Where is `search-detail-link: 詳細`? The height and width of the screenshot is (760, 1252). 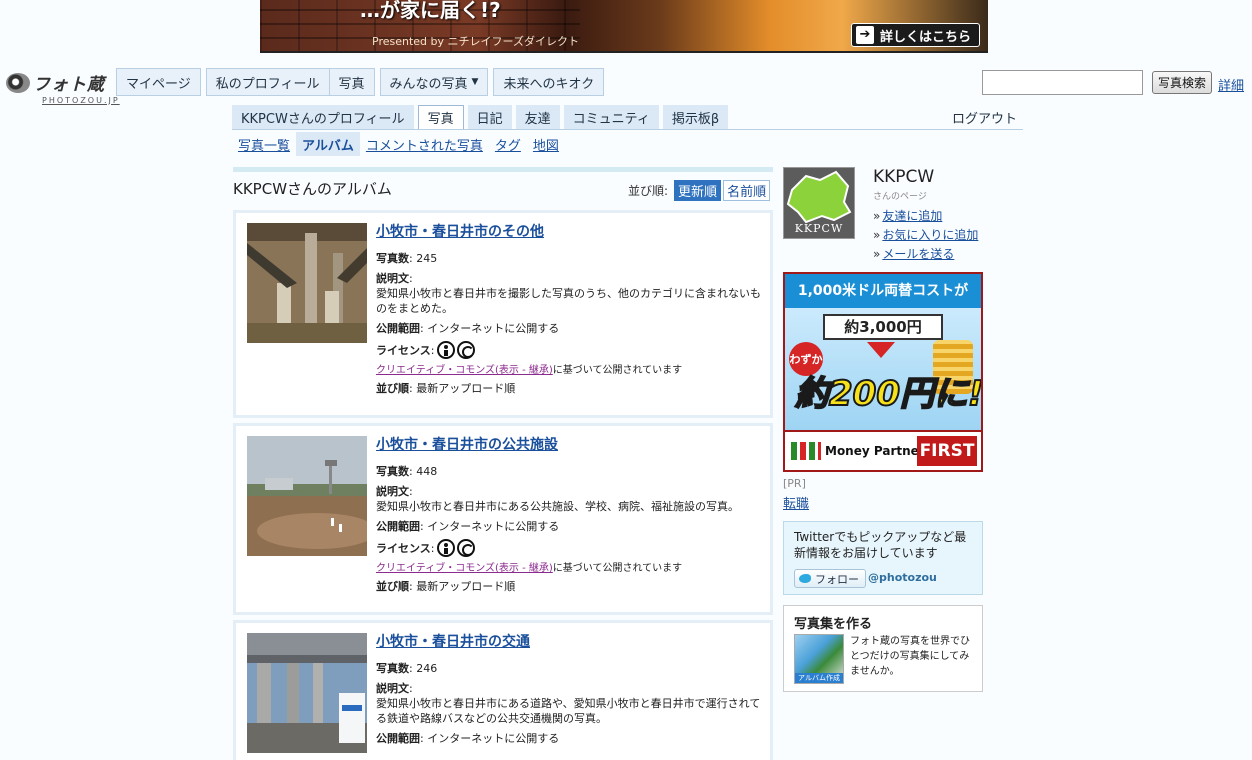
search-detail-link: 詳細 is located at coordinates (1231, 84).